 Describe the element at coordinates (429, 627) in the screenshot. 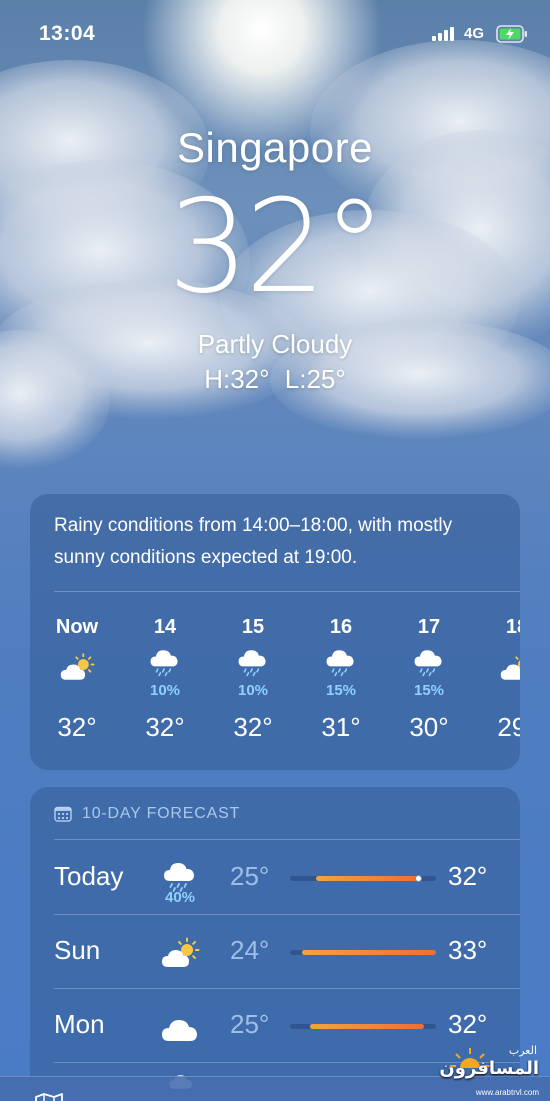

I see `hour-label: 17` at that location.